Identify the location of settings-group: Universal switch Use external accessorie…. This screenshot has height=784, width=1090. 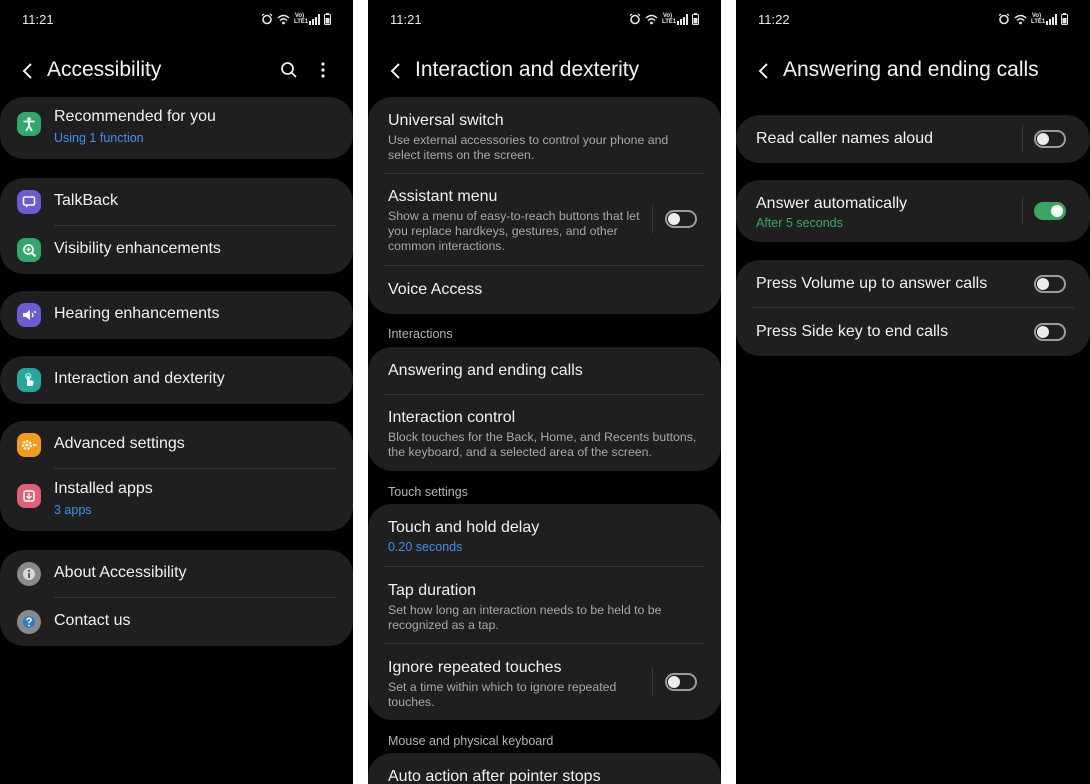
(544, 205).